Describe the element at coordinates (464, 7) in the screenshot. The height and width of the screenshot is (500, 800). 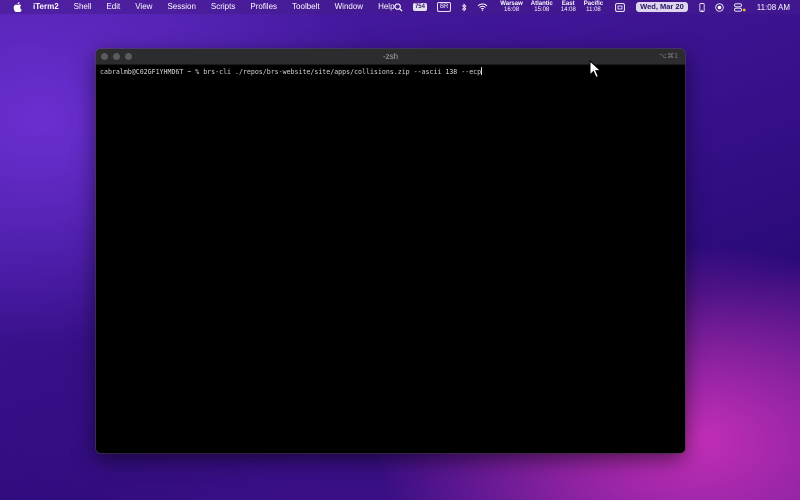
I see `bluetooth-icon` at that location.